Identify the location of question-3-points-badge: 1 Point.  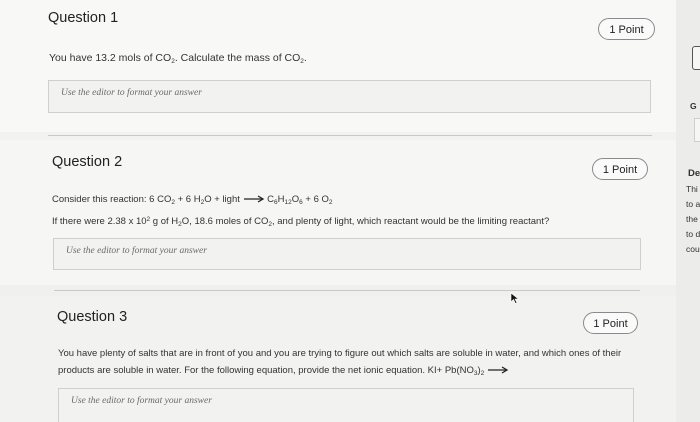
(610, 323).